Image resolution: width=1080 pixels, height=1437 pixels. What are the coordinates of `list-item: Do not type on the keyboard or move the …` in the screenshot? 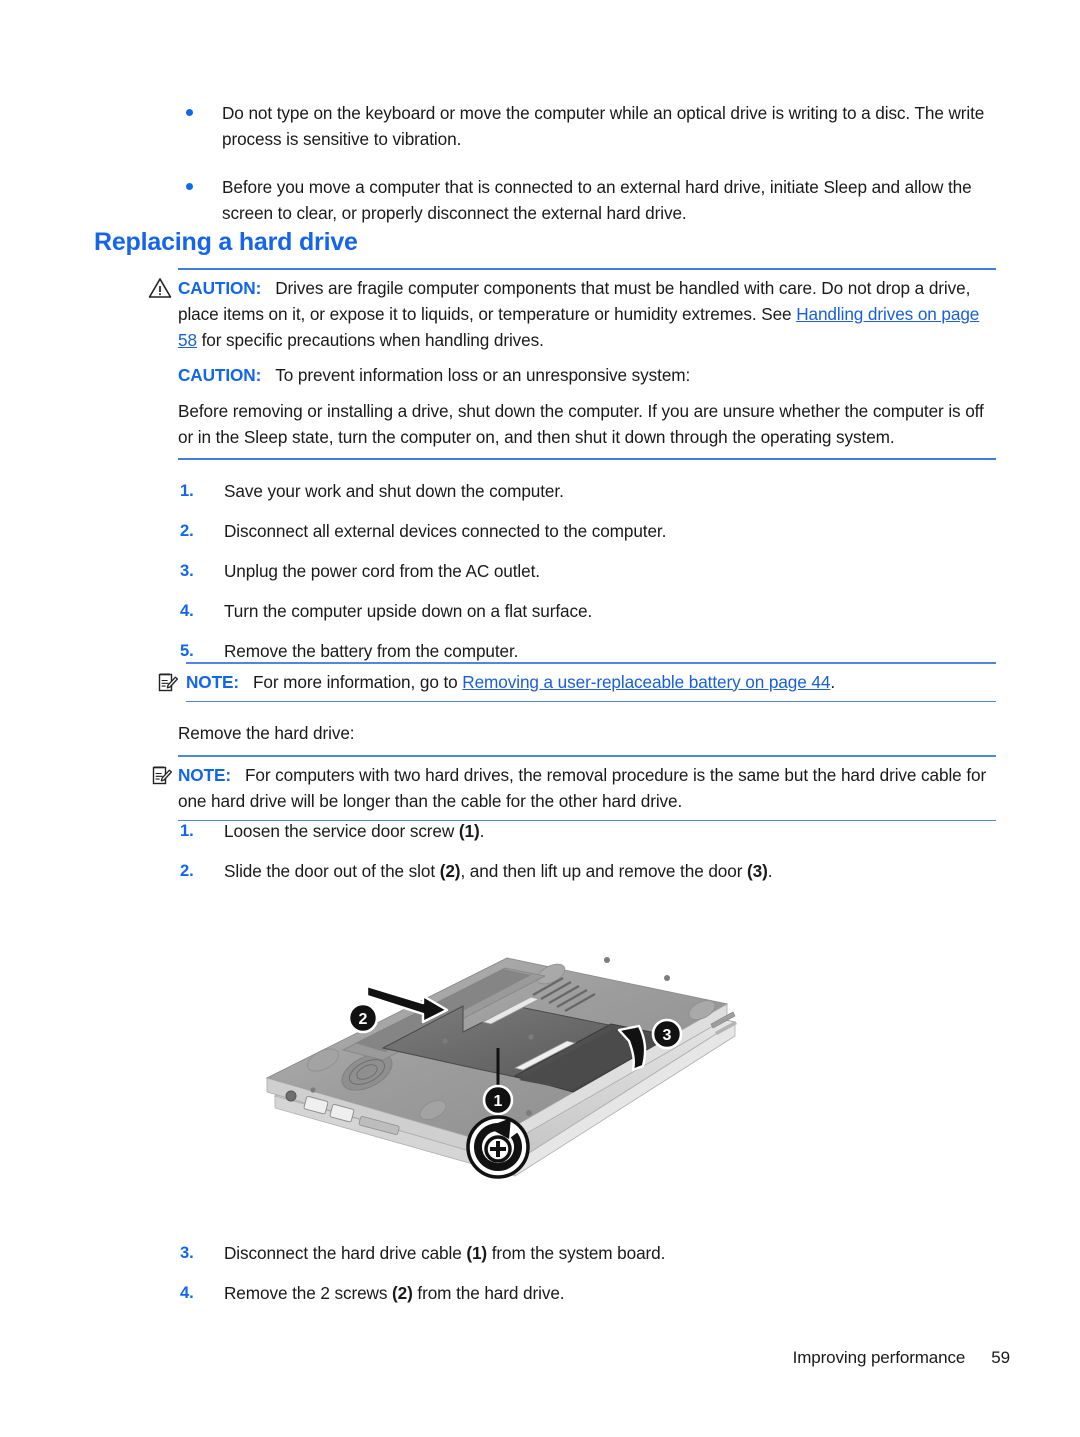 It's located at (593, 126).